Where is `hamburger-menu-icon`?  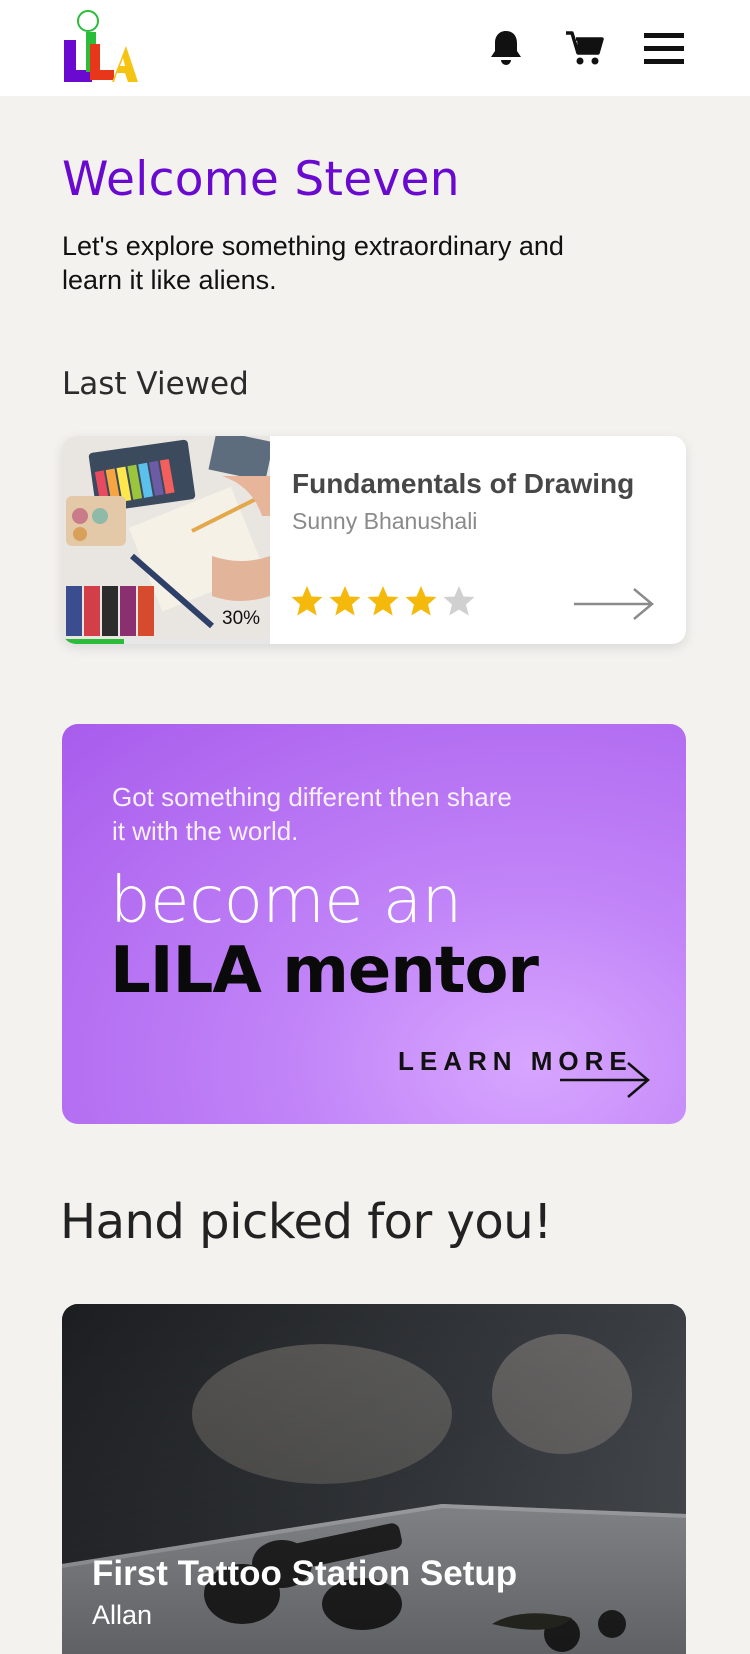
hamburger-menu-icon is located at coordinates (664, 48).